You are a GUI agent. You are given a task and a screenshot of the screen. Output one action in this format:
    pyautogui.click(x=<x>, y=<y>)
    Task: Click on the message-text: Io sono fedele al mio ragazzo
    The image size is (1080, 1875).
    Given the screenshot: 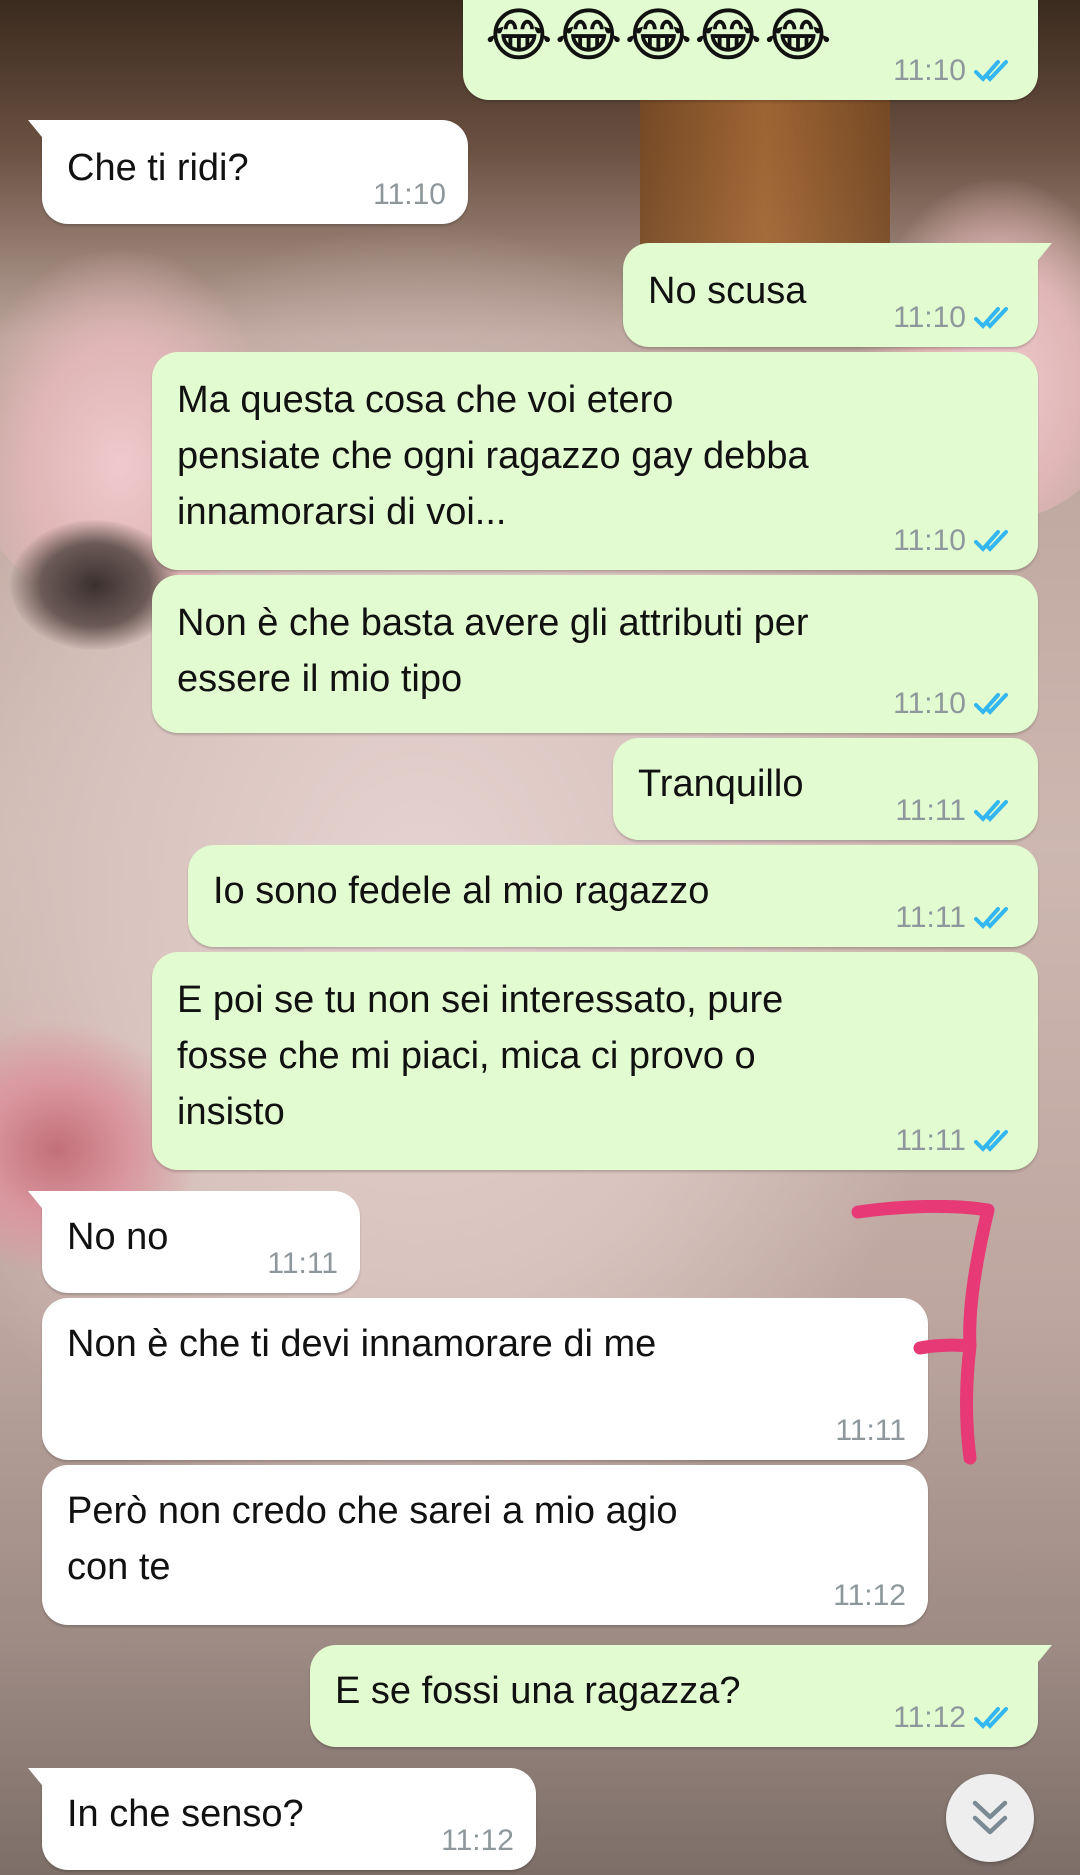 What is the action you would take?
    pyautogui.click(x=461, y=891)
    